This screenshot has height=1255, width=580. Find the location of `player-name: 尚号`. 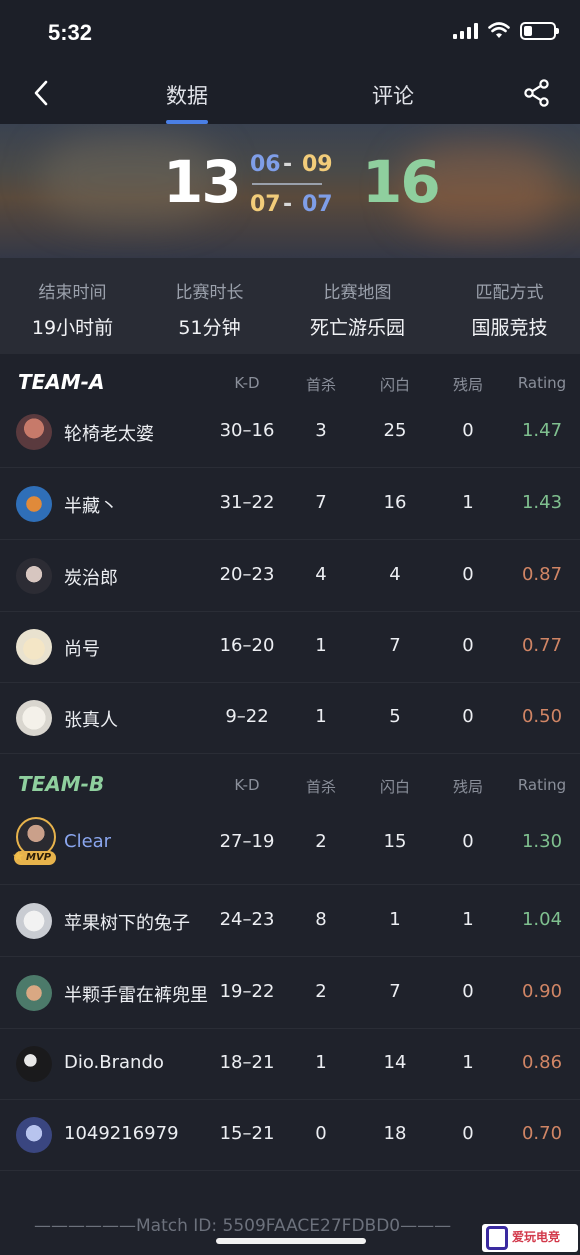

player-name: 尚号 is located at coordinates (82, 649).